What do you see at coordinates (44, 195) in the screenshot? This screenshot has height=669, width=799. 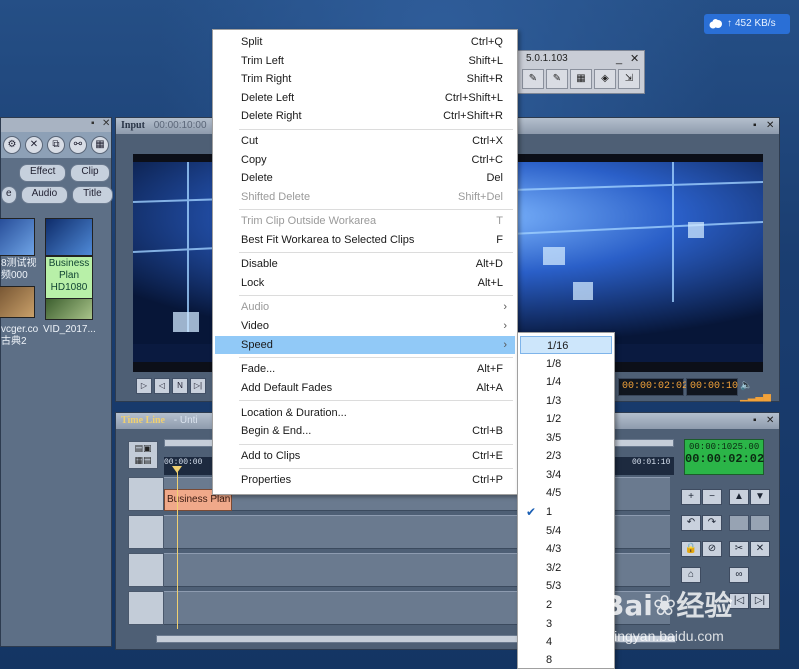 I see `tab-audio: Audio` at bounding box center [44, 195].